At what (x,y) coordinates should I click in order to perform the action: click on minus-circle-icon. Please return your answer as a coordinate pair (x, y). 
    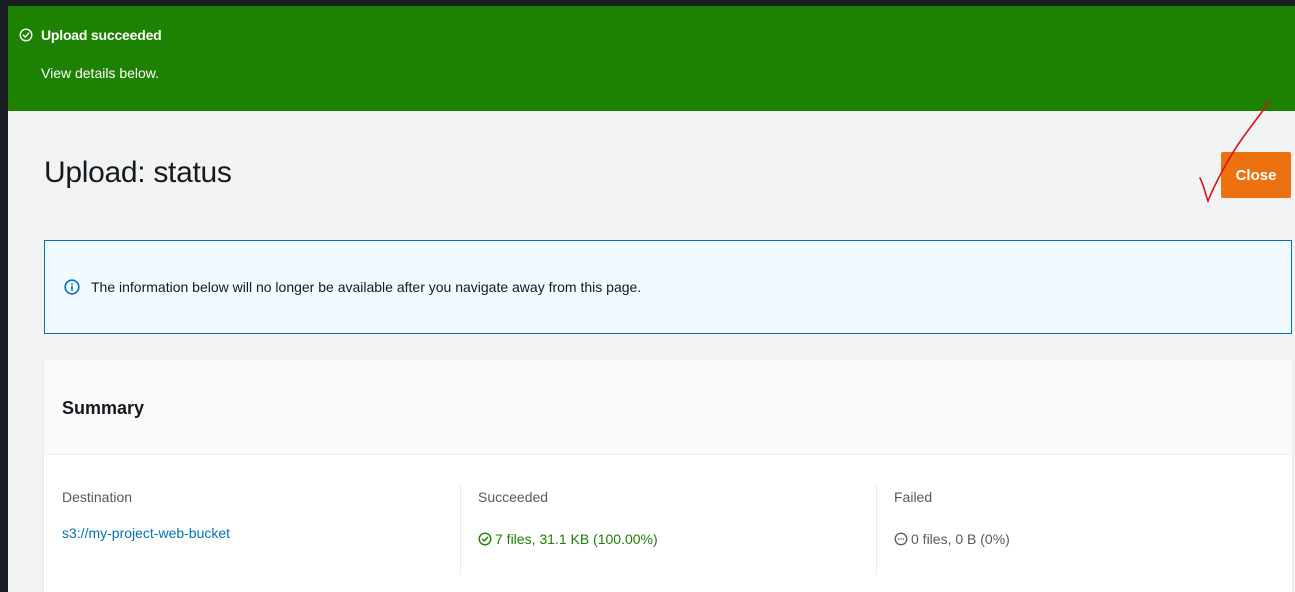
    Looking at the image, I should click on (901, 539).